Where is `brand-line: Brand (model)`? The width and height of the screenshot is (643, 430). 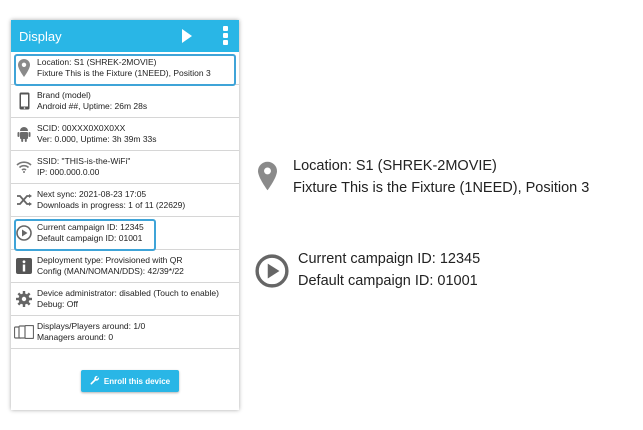
brand-line: Brand (model) is located at coordinates (64, 95).